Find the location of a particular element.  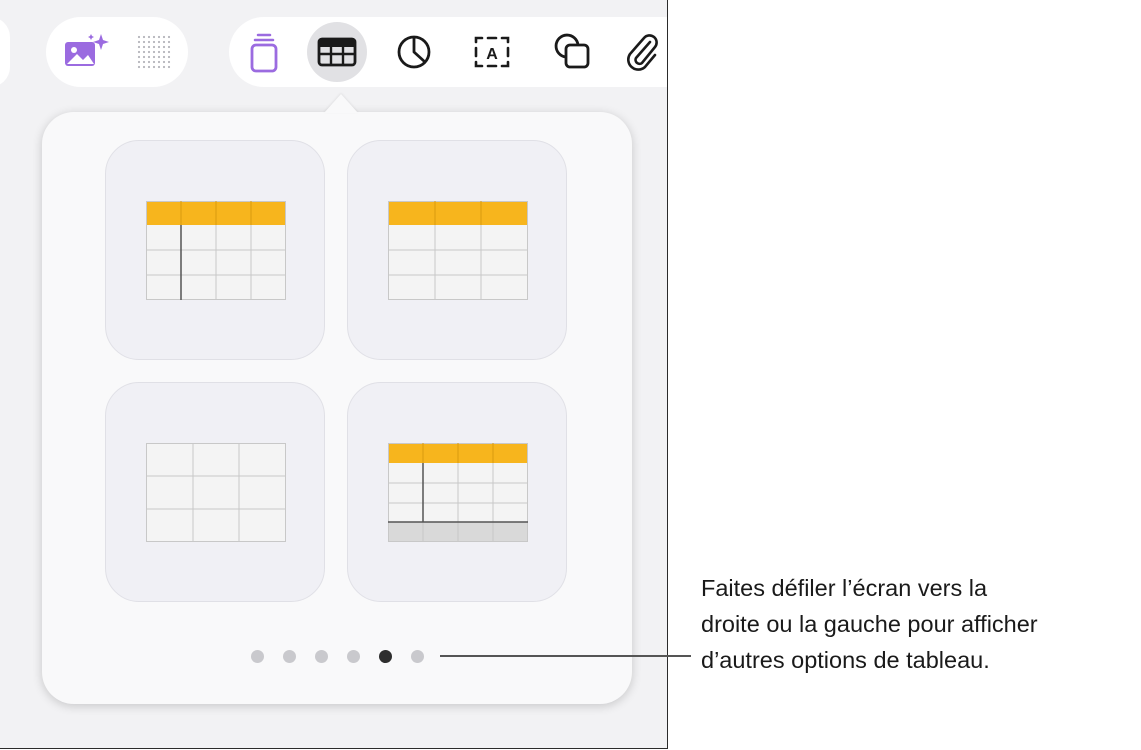

chart-icon is located at coordinates (414, 52).